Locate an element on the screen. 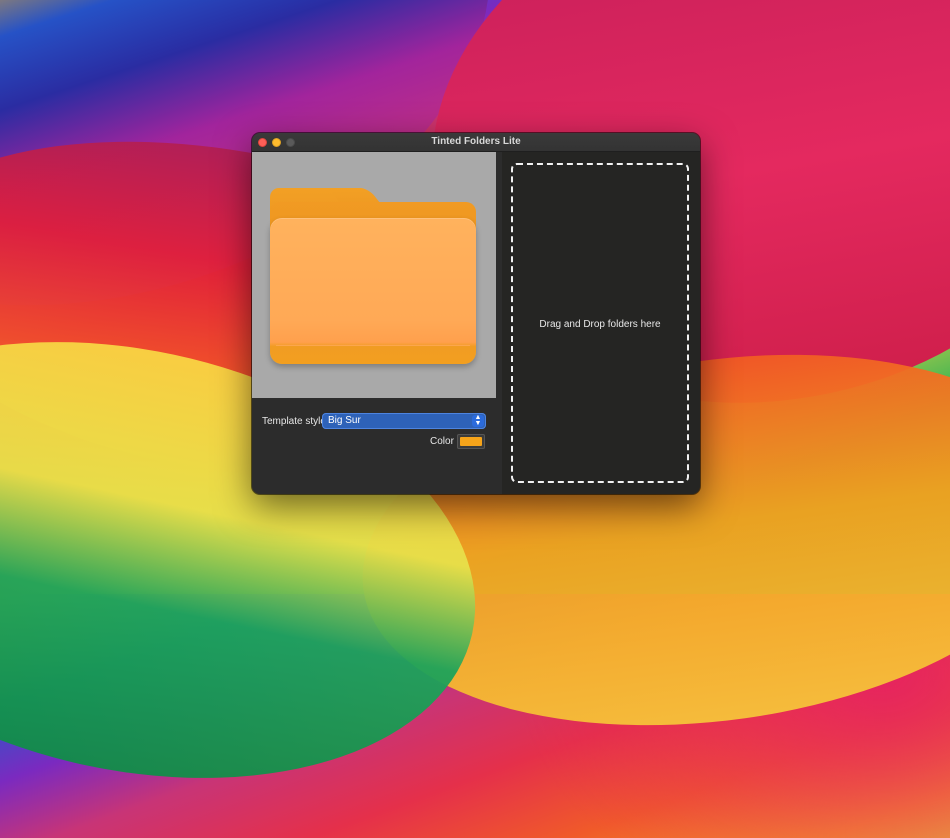  drop-zone-text: Drag and Drop folders here is located at coordinates (600, 324).